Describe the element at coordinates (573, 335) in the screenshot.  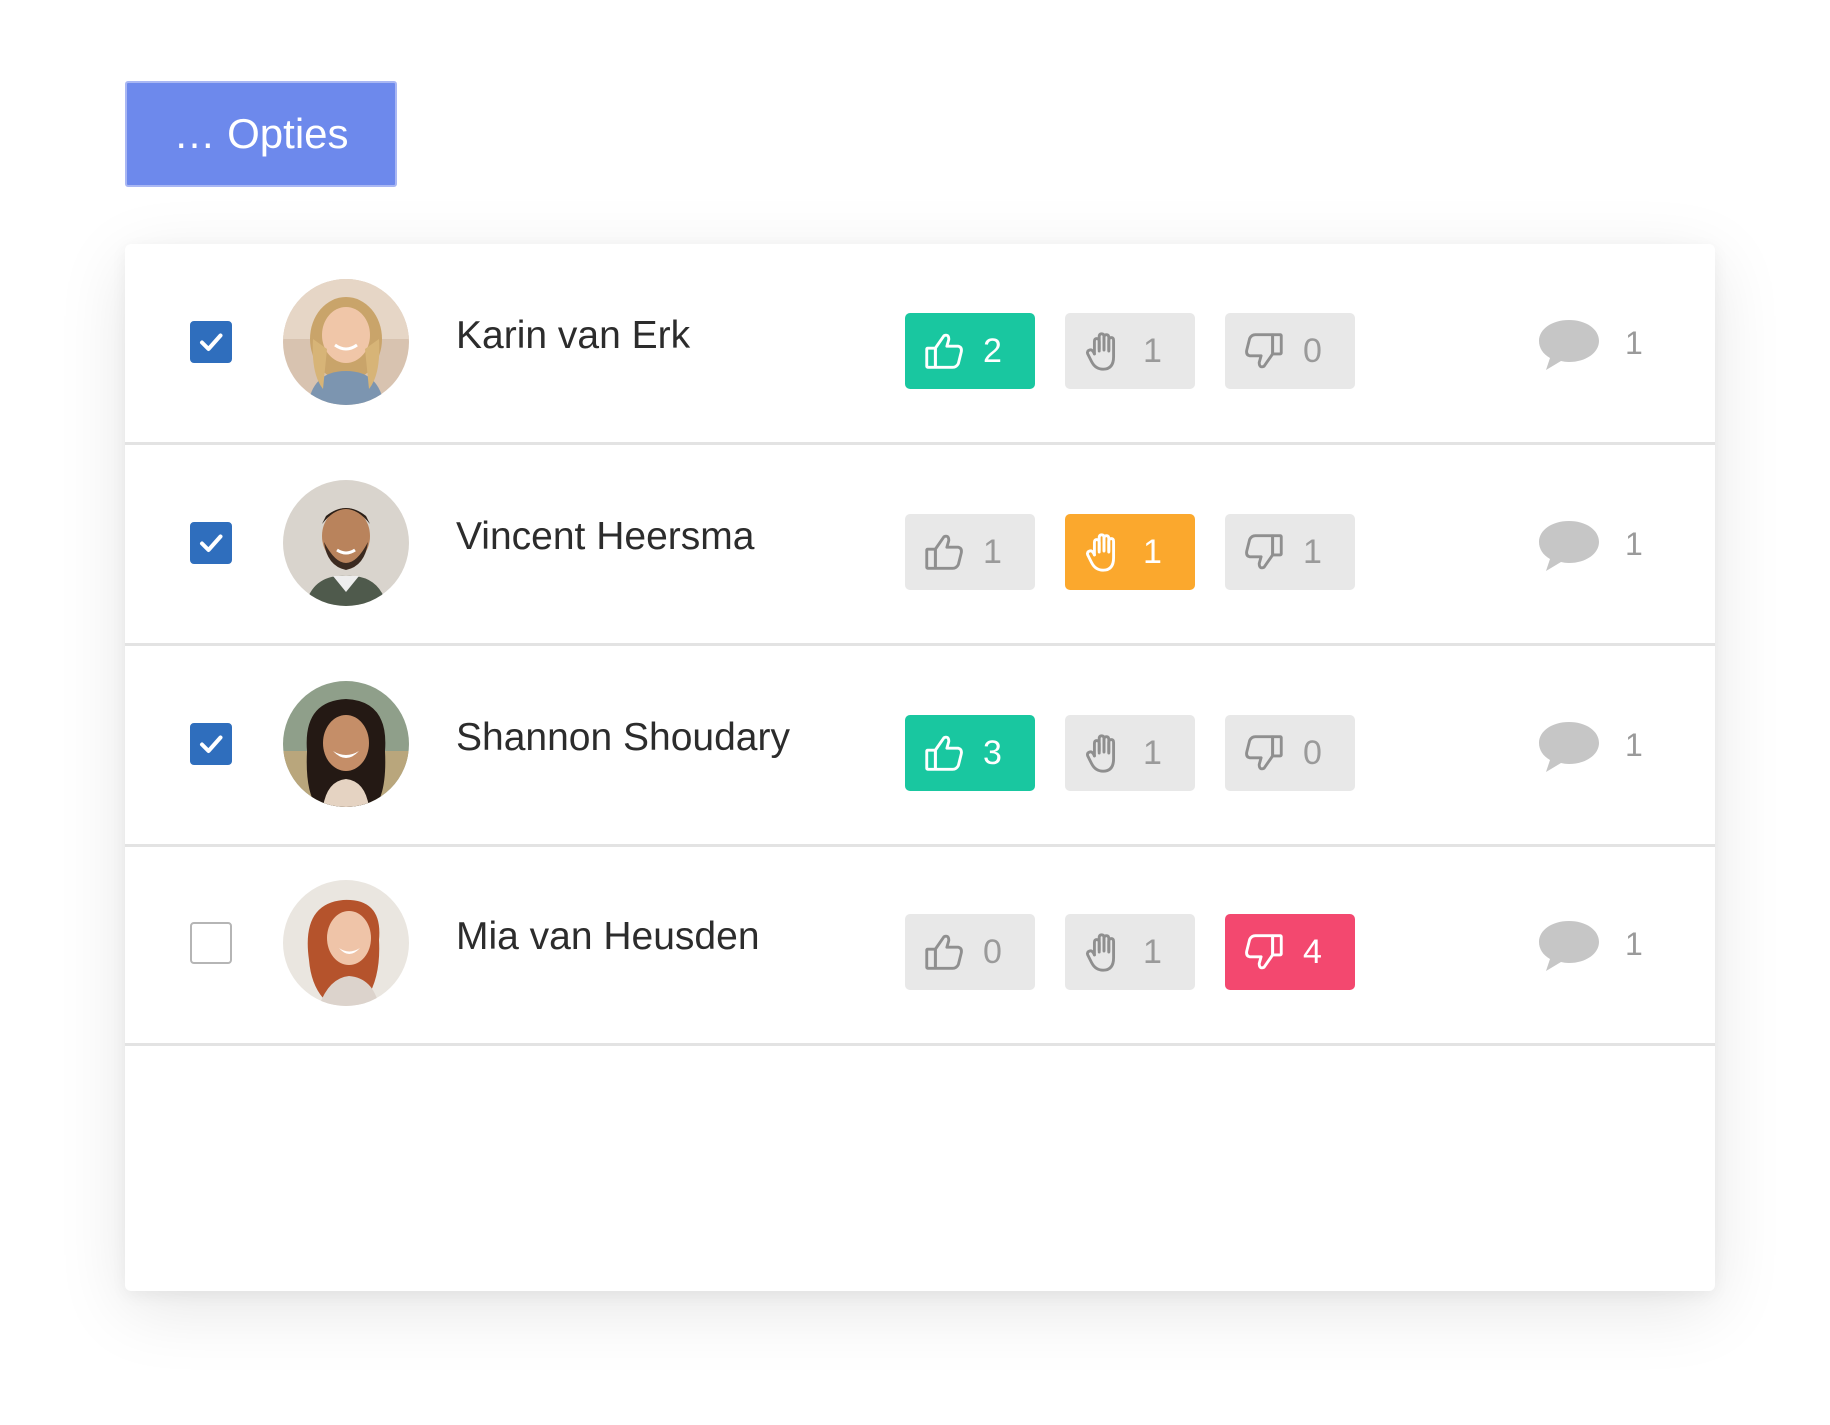
I see `participant-name: Karin van Erk` at that location.